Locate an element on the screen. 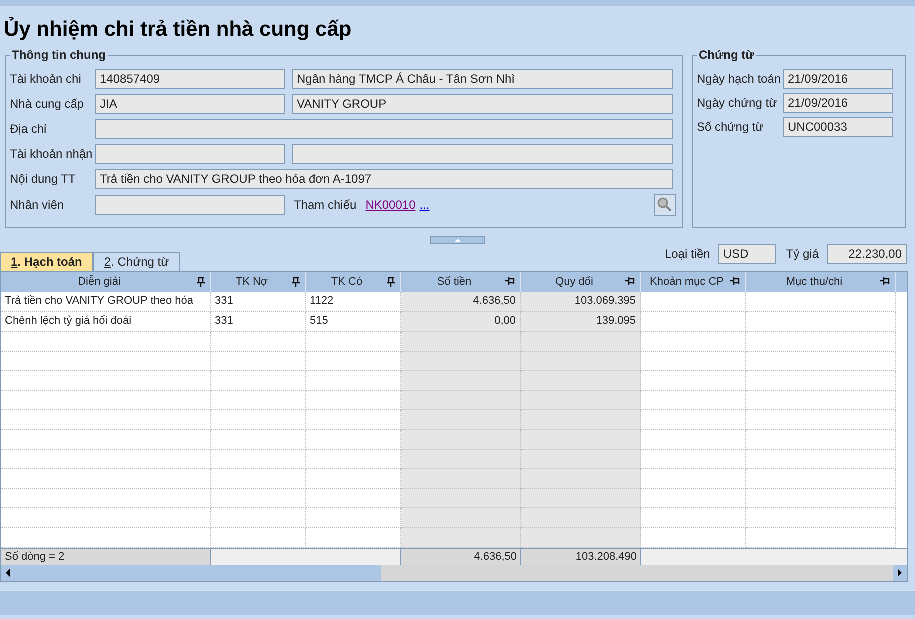 Image resolution: width=915 pixels, height=619 pixels. field-label: Tài khoản chi is located at coordinates (46, 79).